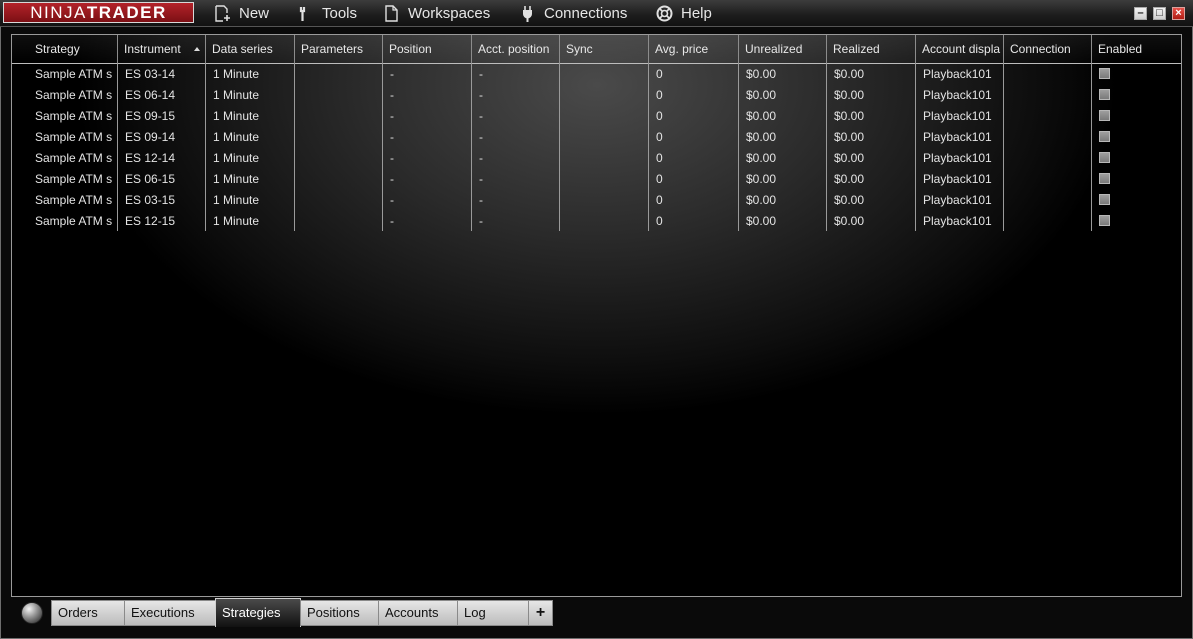 Image resolution: width=1193 pixels, height=639 pixels. I want to click on column-header-sync: Sync, so click(604, 49).